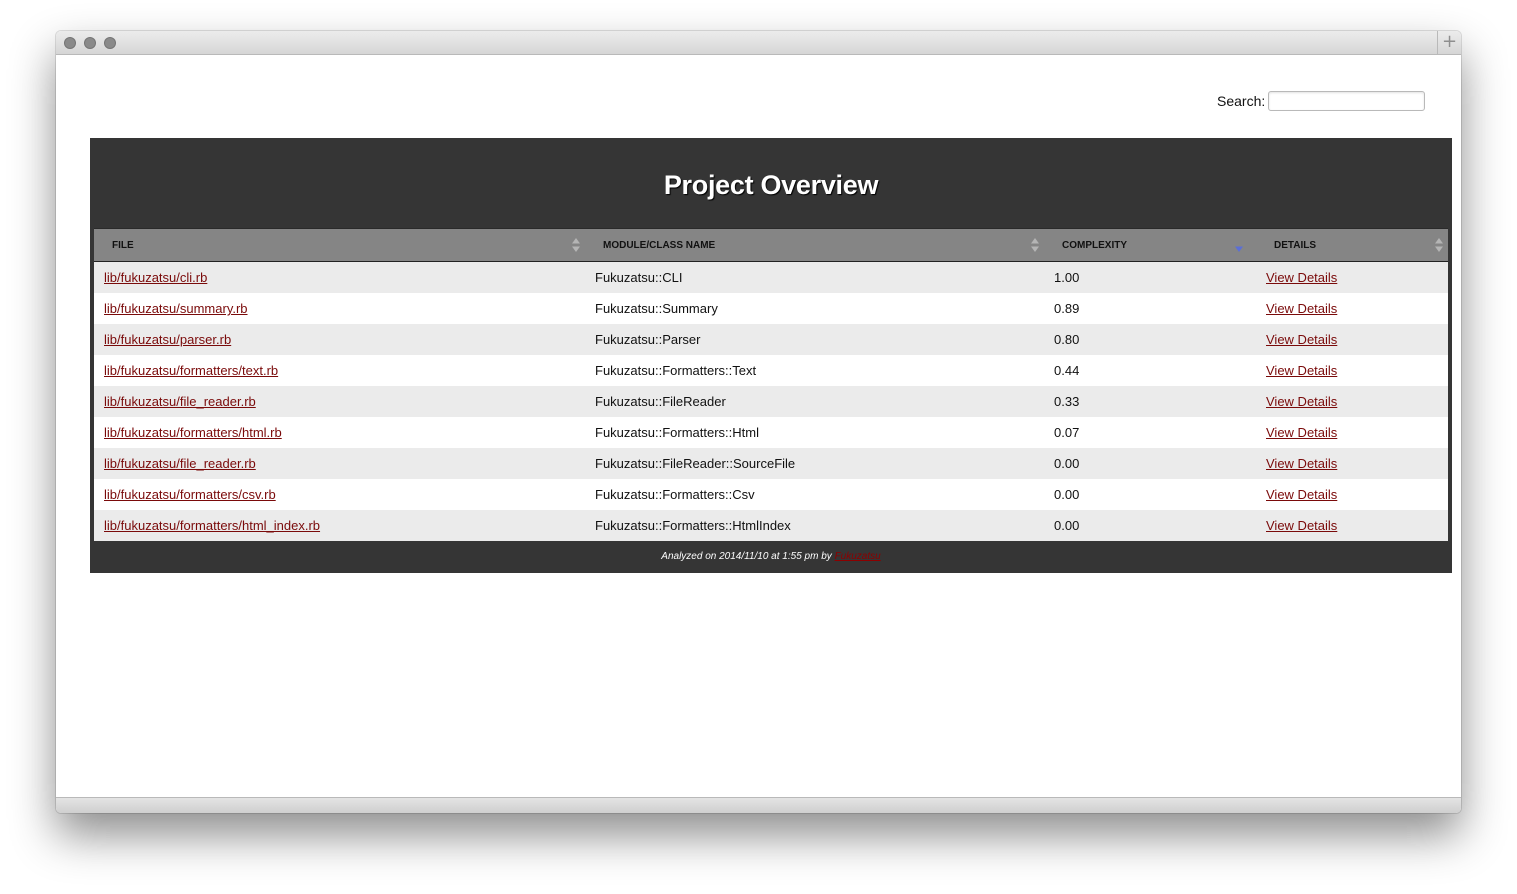  What do you see at coordinates (1150, 401) in the screenshot?
I see `complexity-cell: 0.33` at bounding box center [1150, 401].